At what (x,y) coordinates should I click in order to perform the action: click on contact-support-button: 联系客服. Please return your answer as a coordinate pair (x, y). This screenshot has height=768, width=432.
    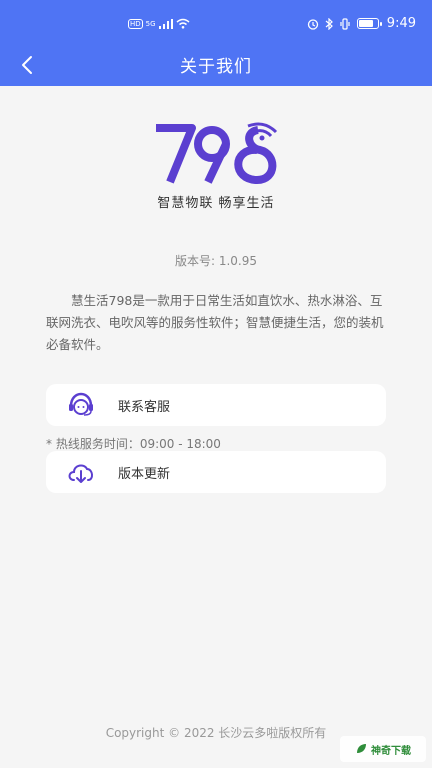
    Looking at the image, I should click on (216, 405).